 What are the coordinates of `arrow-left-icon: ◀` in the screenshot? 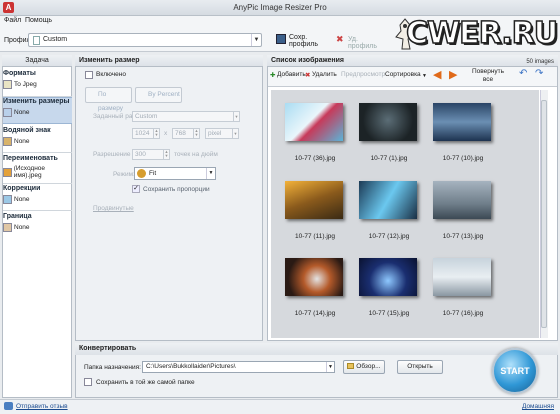 It's located at (437, 74).